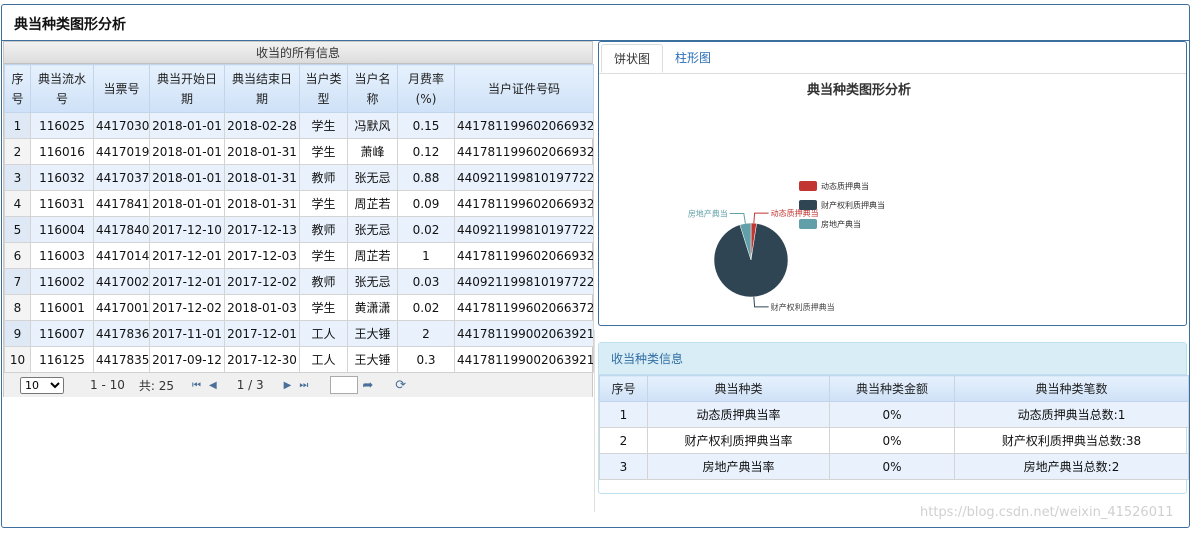 Image resolution: width=1198 pixels, height=534 pixels. I want to click on table-cell: 4417019, so click(121, 151).